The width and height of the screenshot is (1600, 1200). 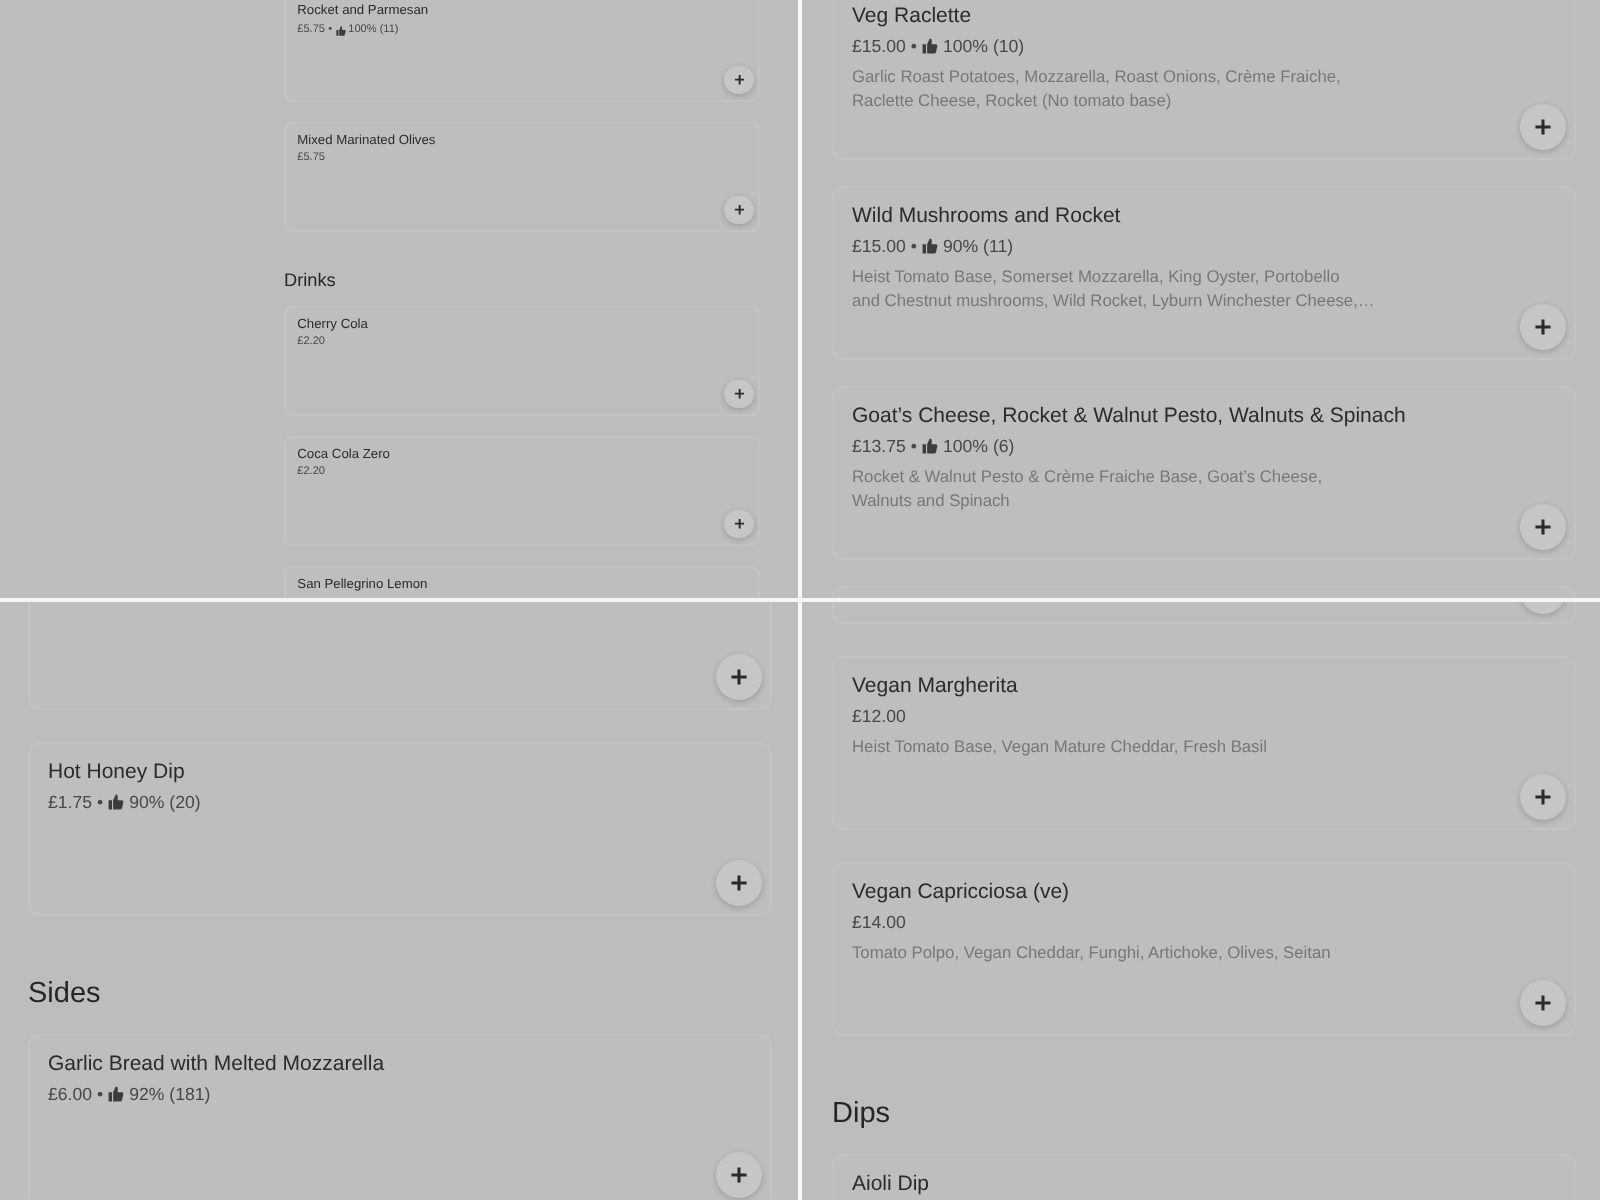 I want to click on item-price: £13.75, so click(x=879, y=446).